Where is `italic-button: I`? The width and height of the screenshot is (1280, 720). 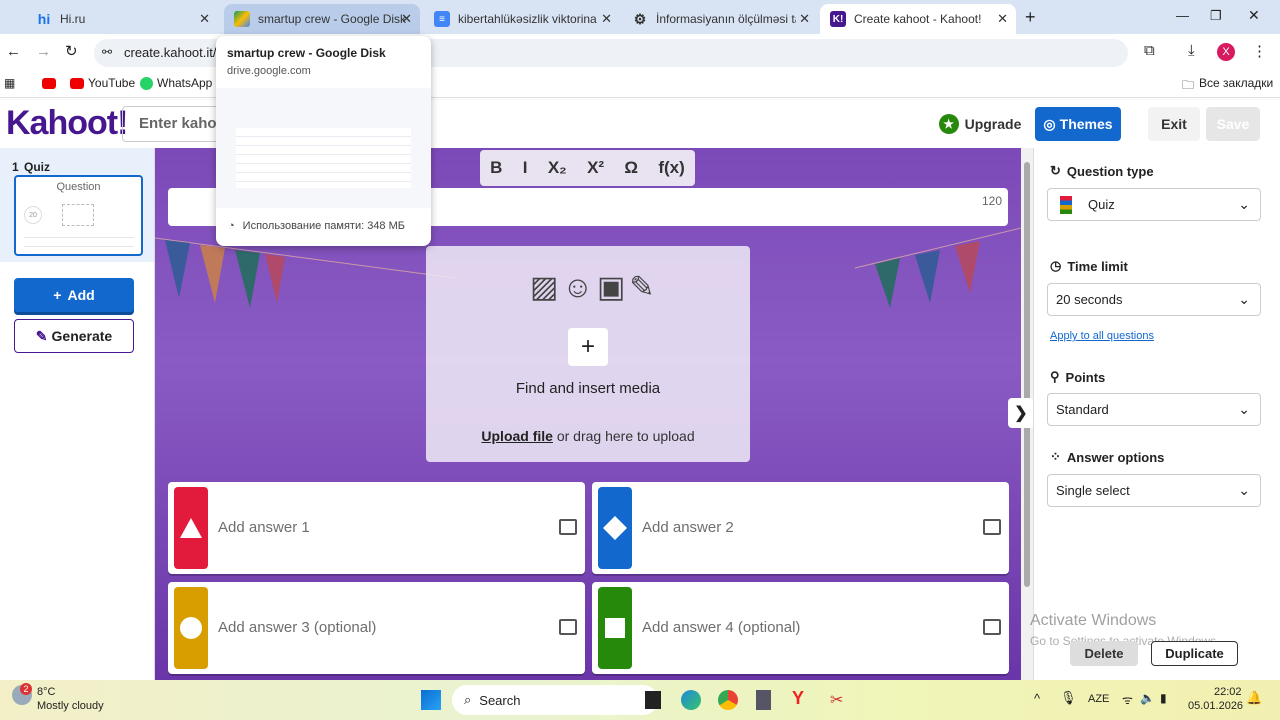 italic-button: I is located at coordinates (525, 168).